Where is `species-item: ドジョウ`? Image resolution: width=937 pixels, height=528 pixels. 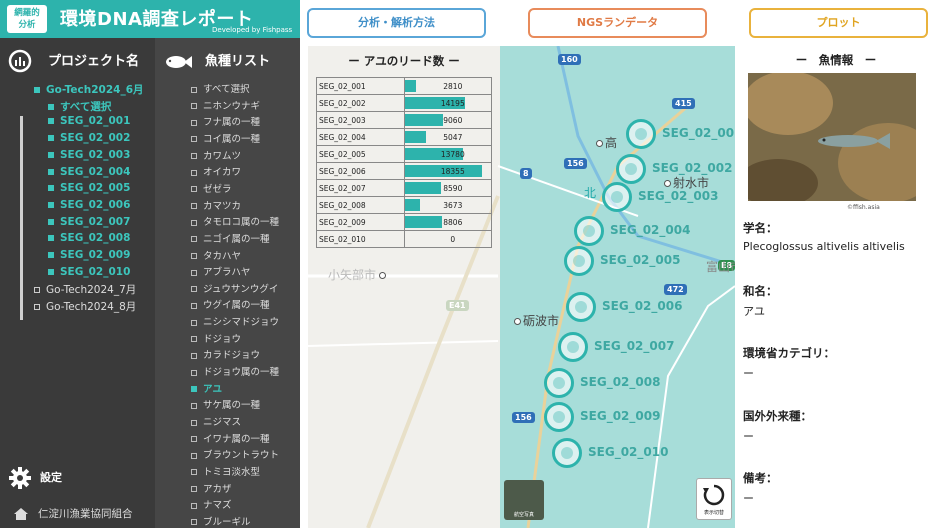
species-item: ドジョウ is located at coordinates (216, 338).